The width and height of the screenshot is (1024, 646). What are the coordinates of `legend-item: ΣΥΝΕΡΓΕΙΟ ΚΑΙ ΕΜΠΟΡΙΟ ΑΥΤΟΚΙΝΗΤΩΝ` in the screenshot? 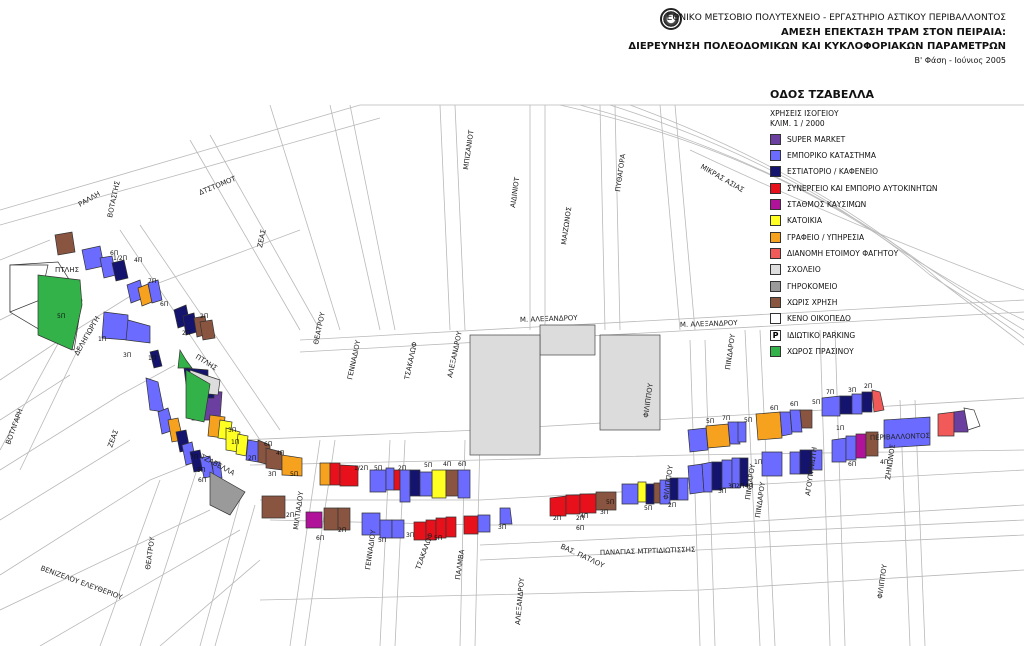 It's located at (854, 188).